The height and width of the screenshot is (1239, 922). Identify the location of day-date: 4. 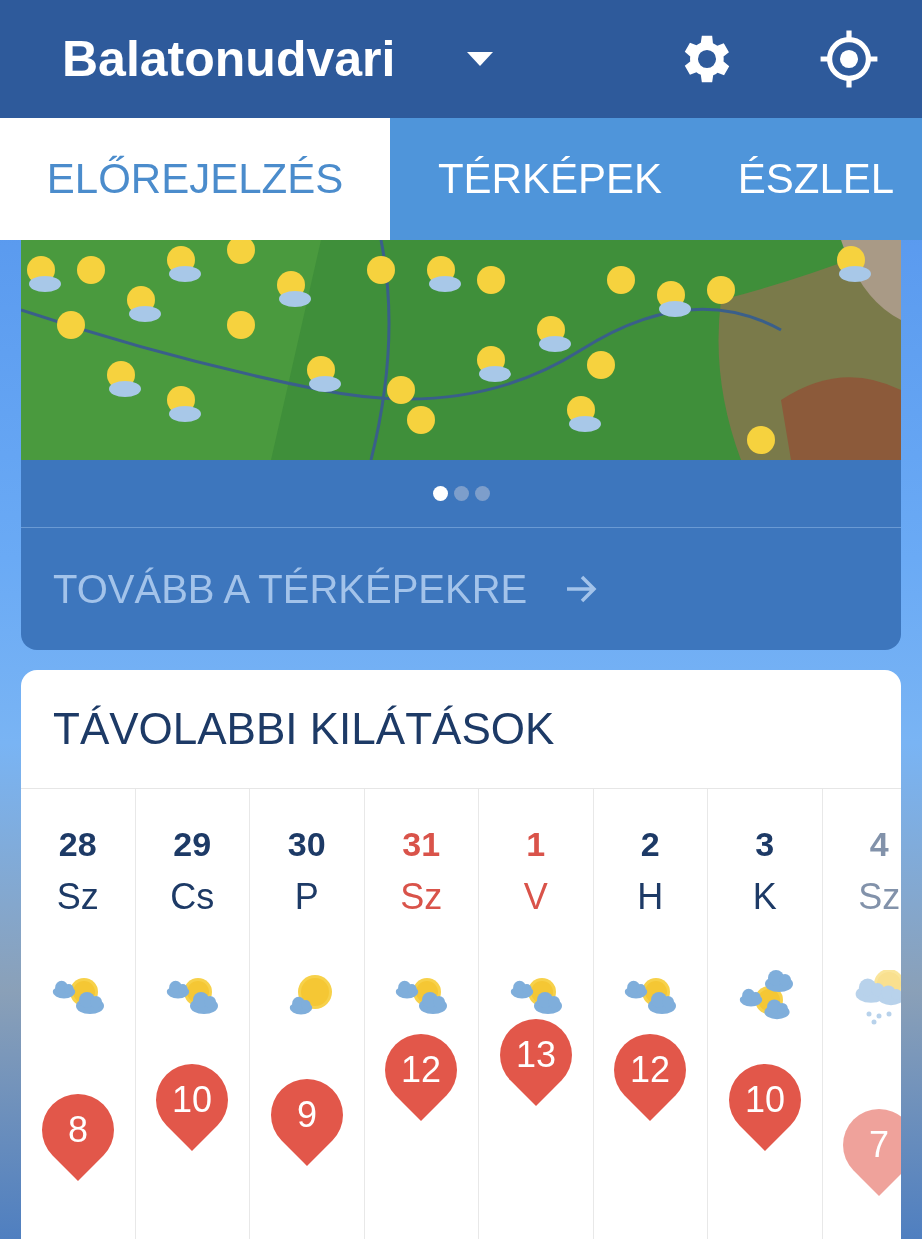
(879, 844).